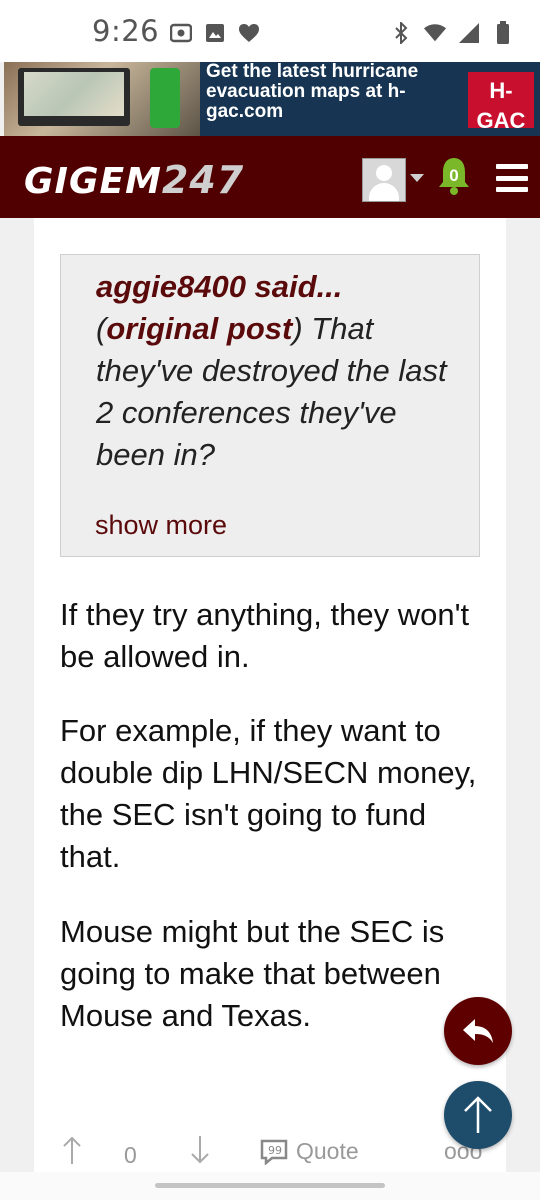 This screenshot has height=1200, width=540. Describe the element at coordinates (469, 33) in the screenshot. I see `signal-icon` at that location.